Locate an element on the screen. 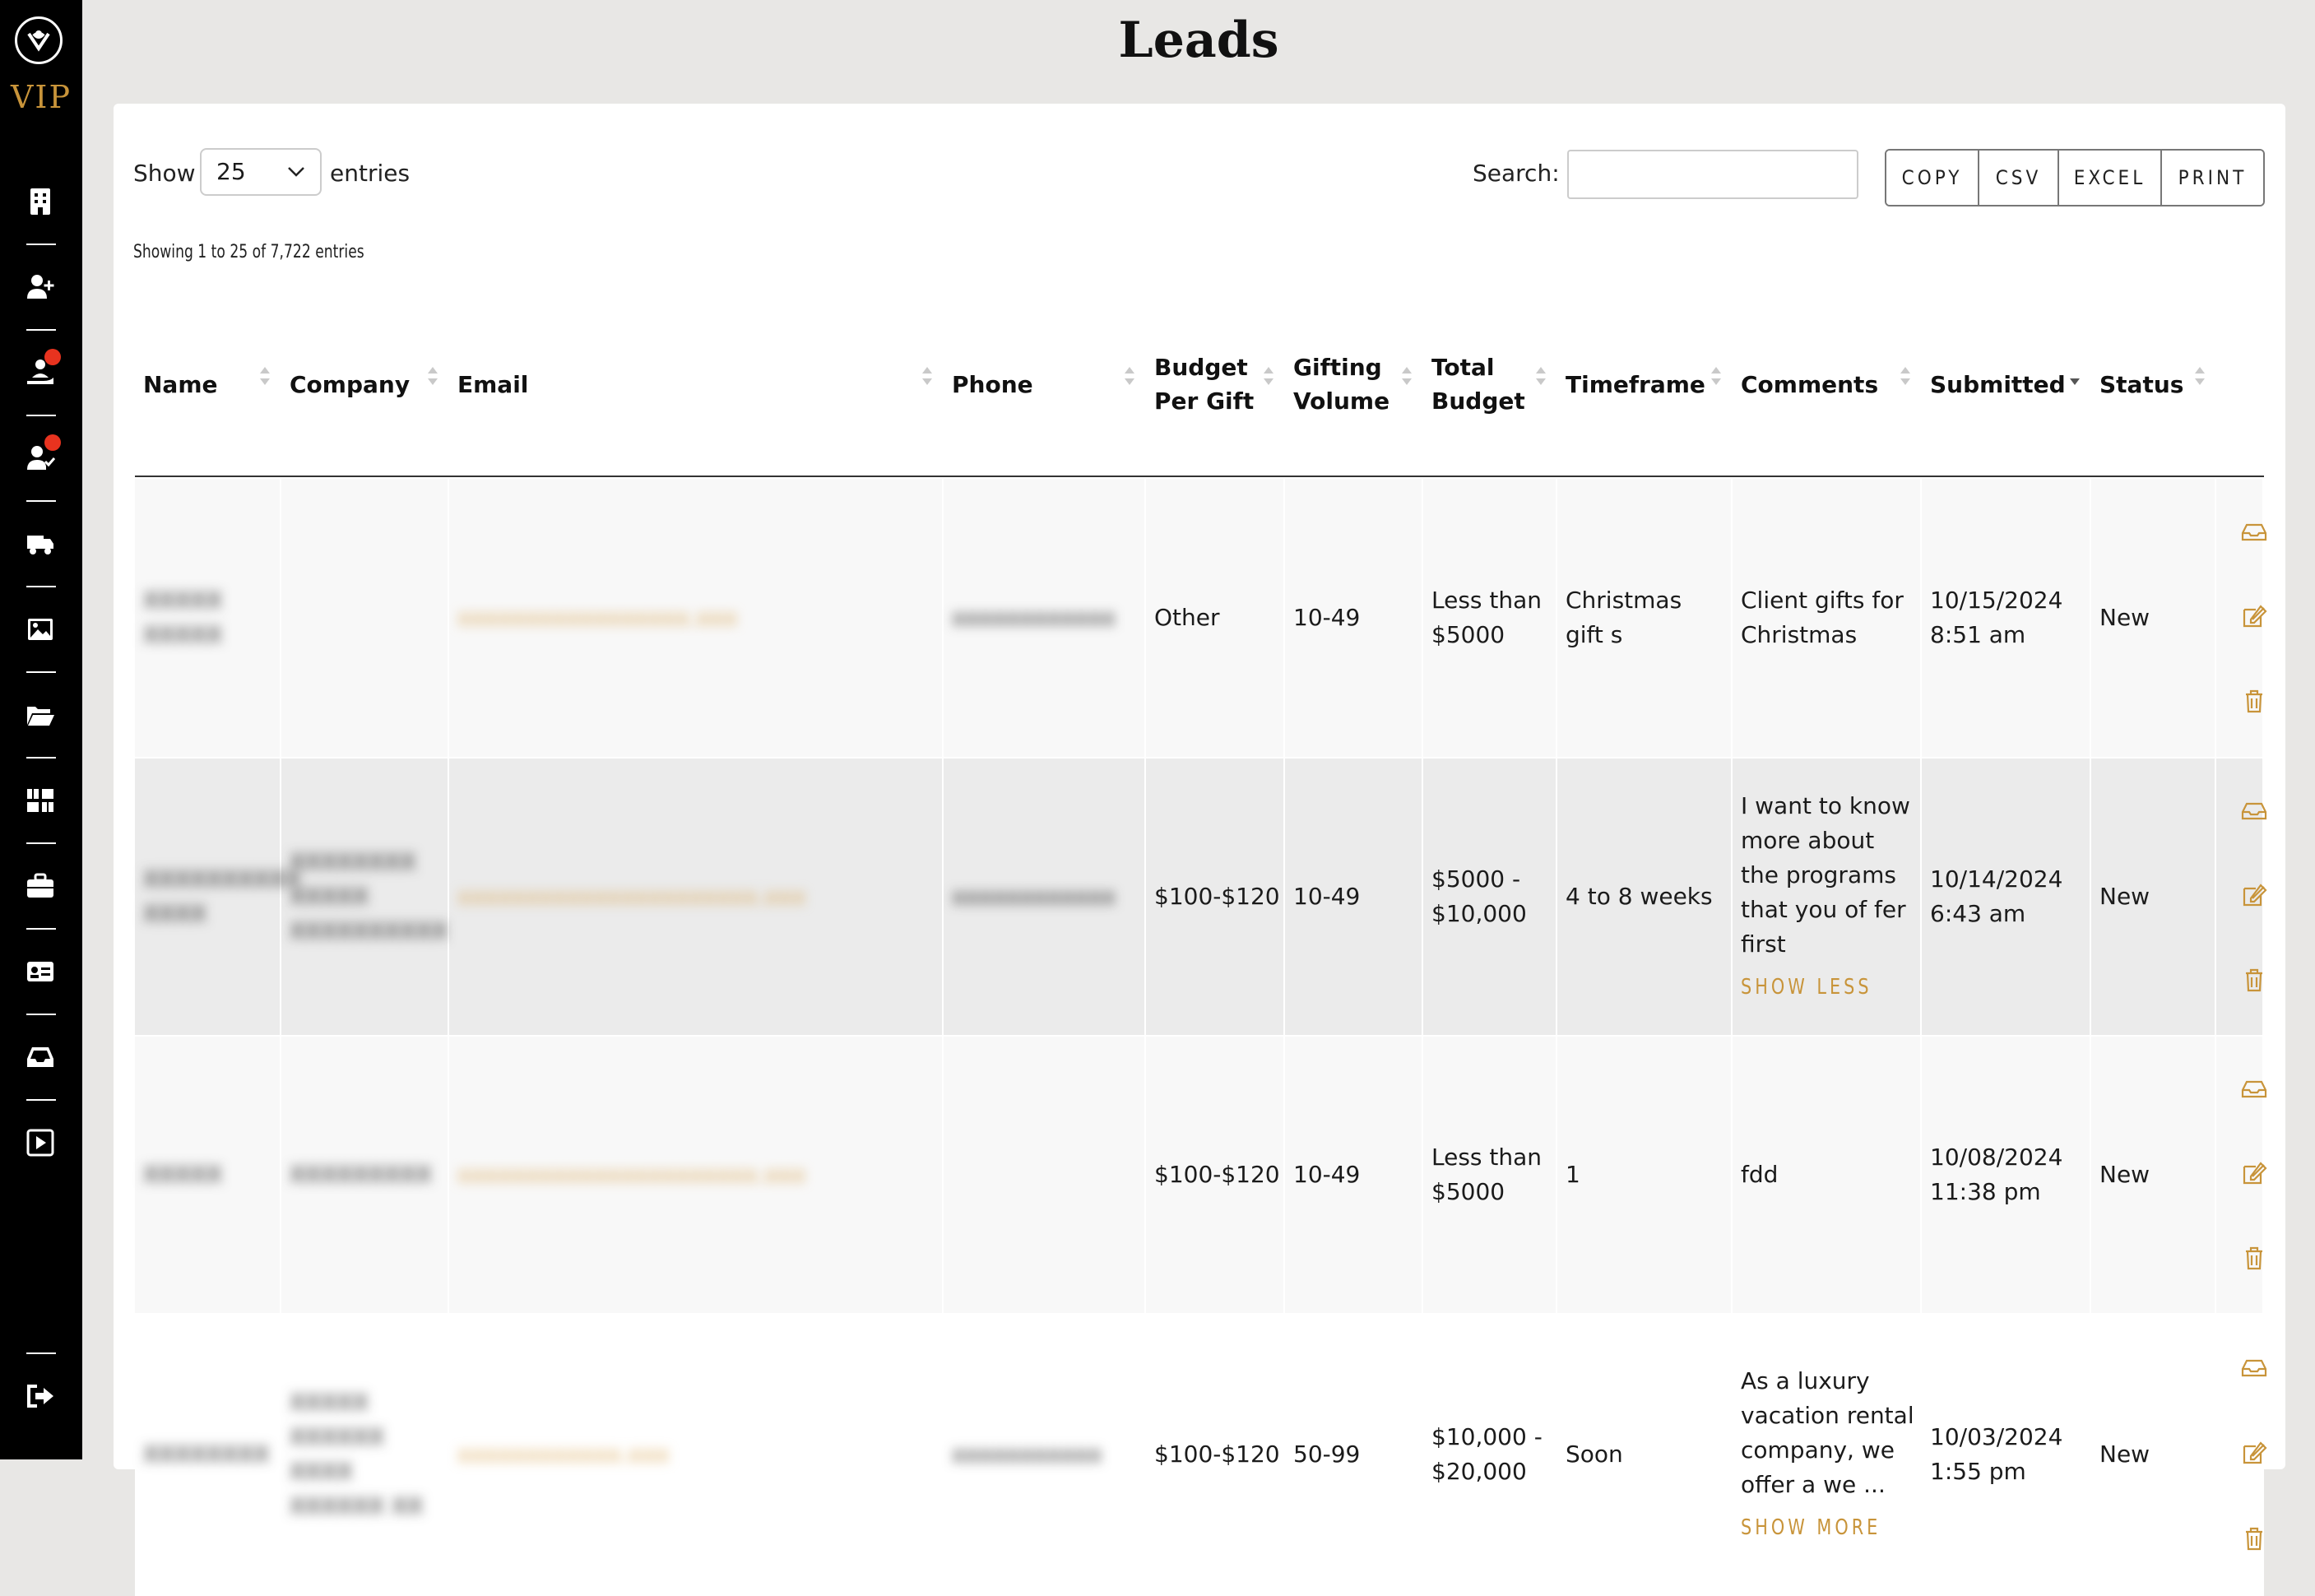  email-text: xxxxxxxxxxxx.xxx is located at coordinates (563, 1454).